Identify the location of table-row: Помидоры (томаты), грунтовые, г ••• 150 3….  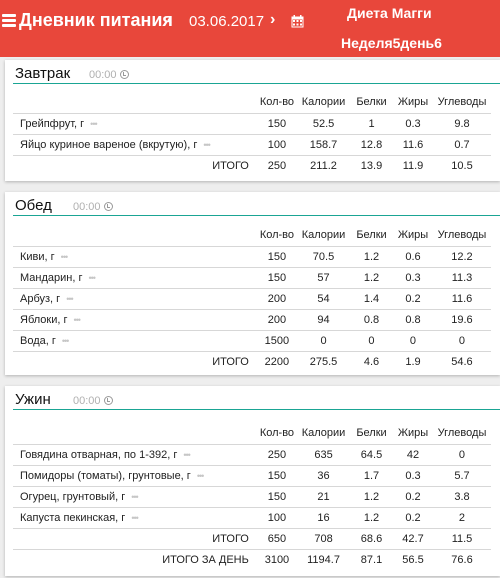
(252, 475).